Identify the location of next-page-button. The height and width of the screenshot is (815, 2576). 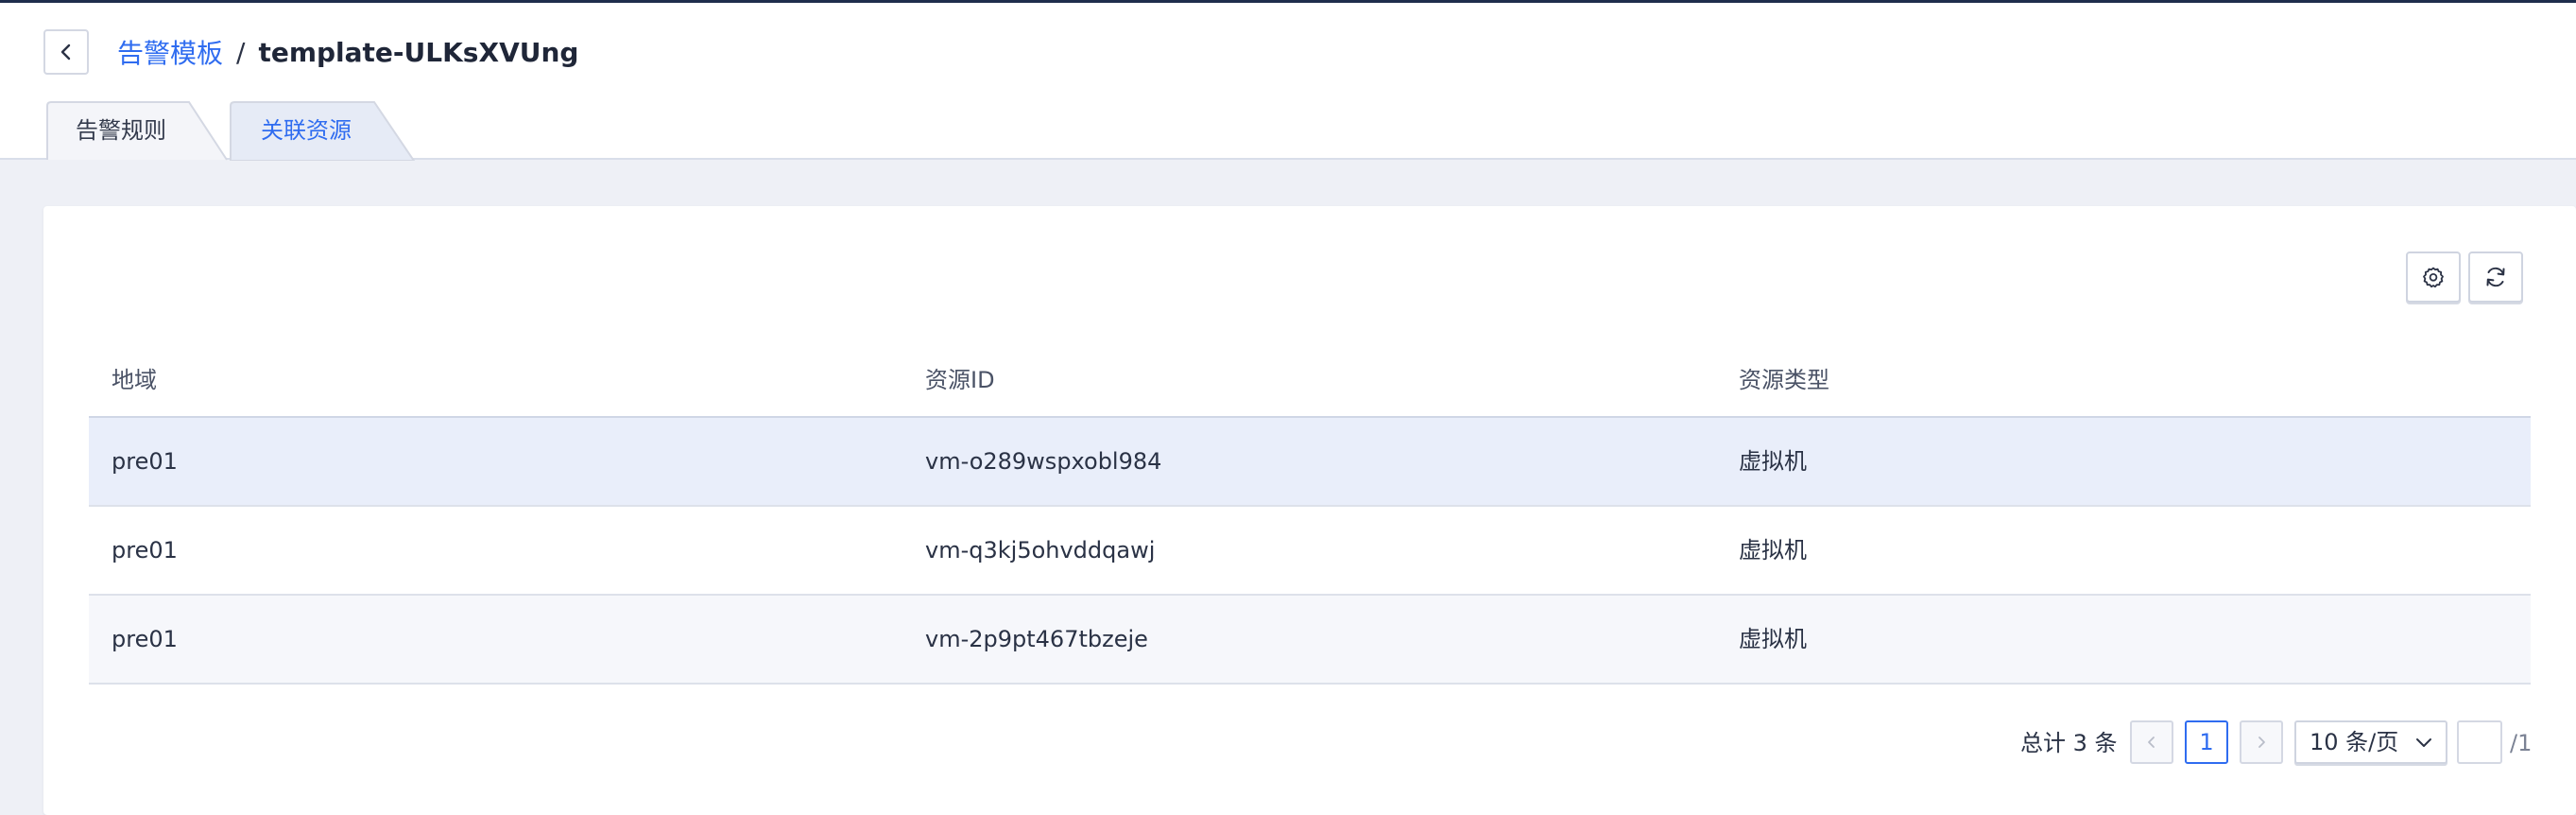
(2261, 742).